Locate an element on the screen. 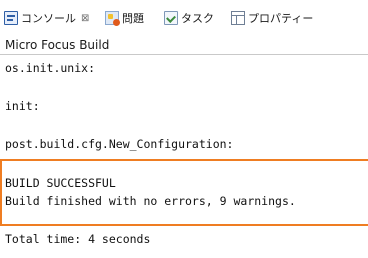 The width and height of the screenshot is (368, 258). tab-properties: プロパティー is located at coordinates (272, 18).